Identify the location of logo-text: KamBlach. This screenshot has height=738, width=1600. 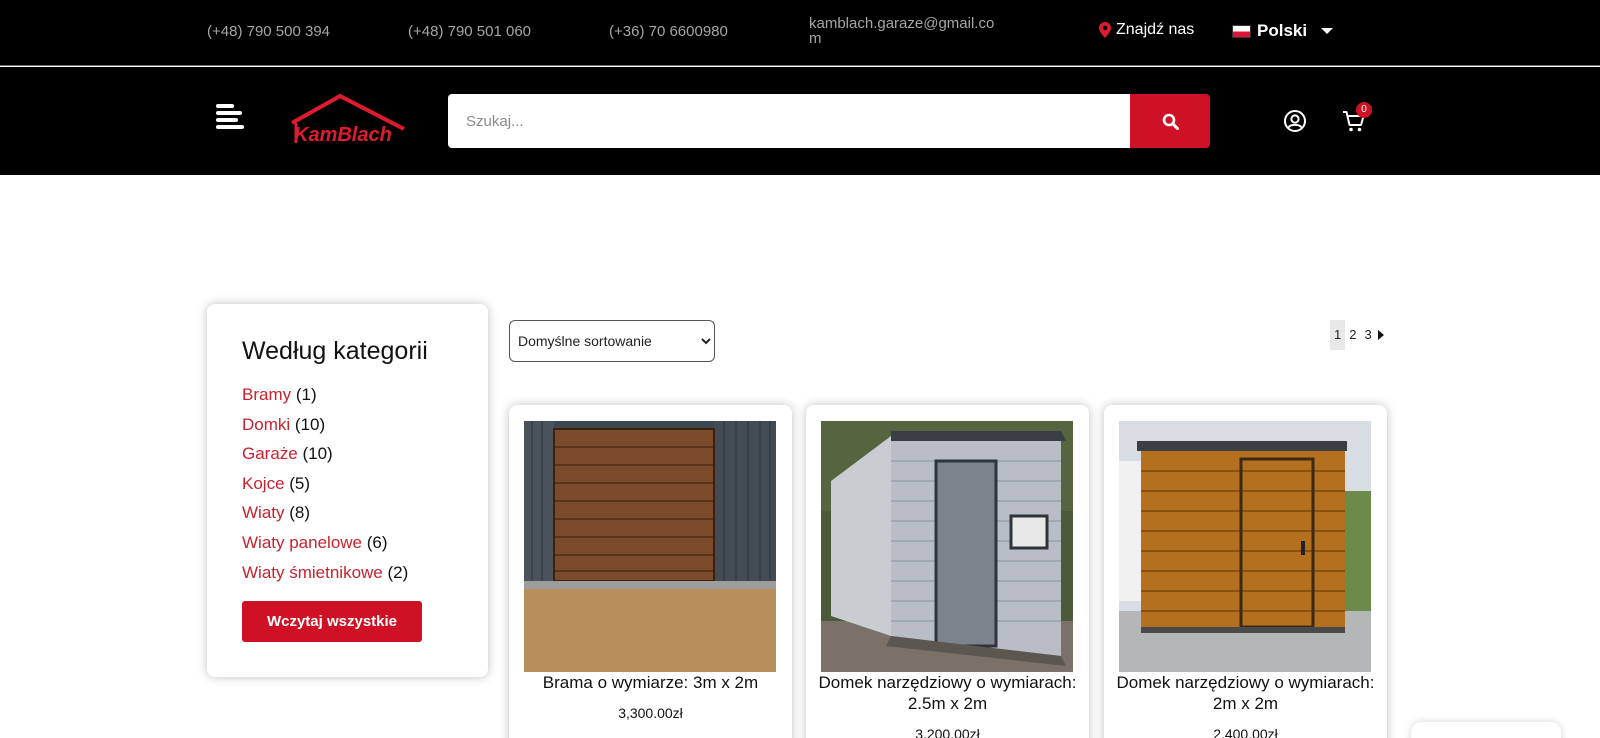
(343, 134).